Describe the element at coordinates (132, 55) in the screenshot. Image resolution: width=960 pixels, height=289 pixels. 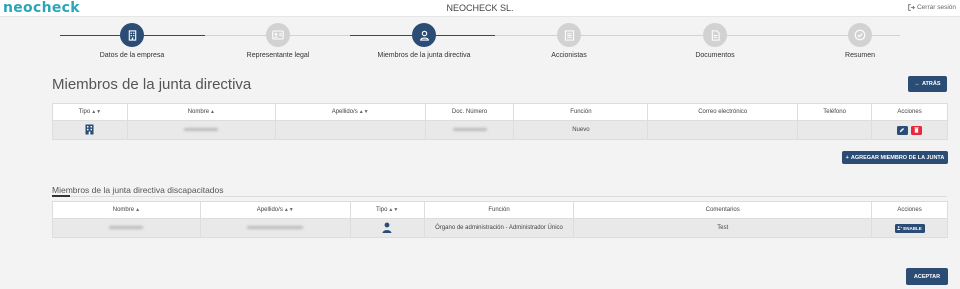
I see `step-label: Datos de la empresa` at that location.